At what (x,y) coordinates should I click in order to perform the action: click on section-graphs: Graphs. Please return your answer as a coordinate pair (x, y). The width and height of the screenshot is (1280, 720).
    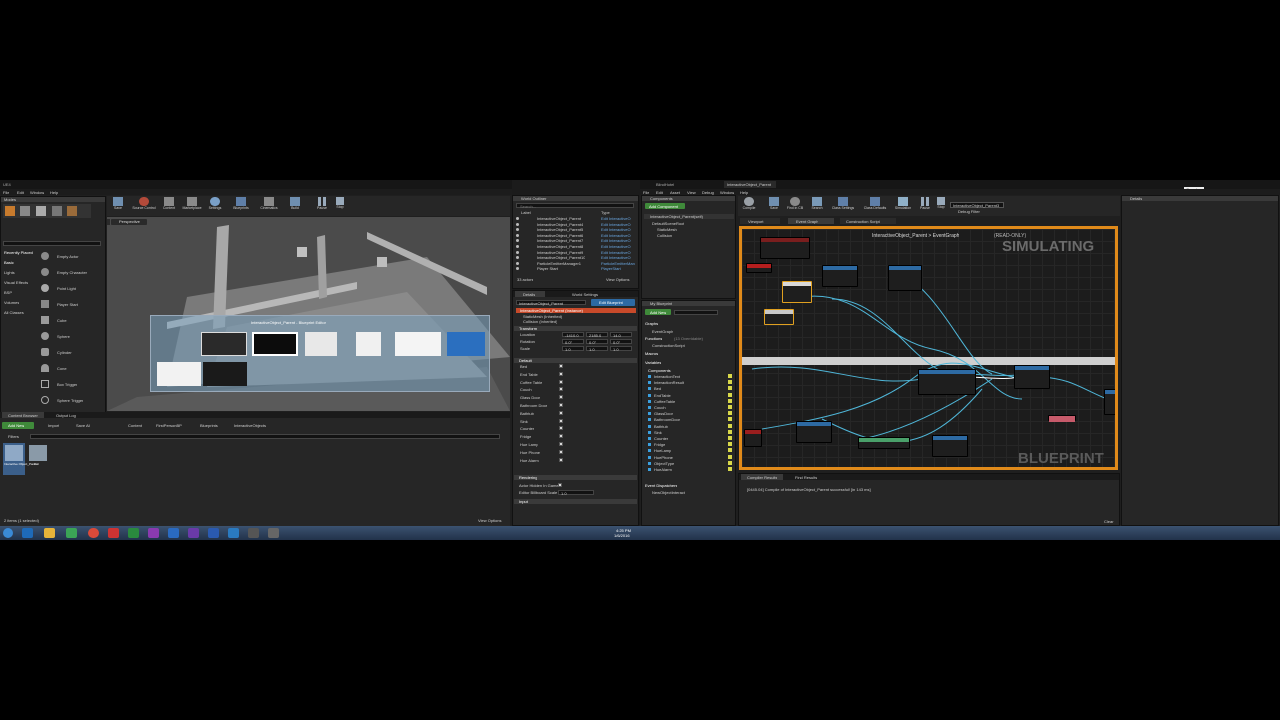
    Looking at the image, I should click on (651, 323).